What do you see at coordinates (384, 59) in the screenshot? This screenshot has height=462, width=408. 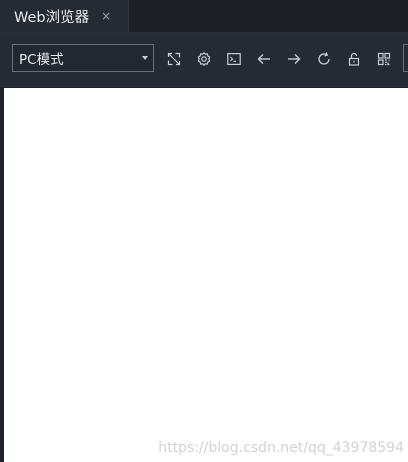 I see `qr-code-icon` at bounding box center [384, 59].